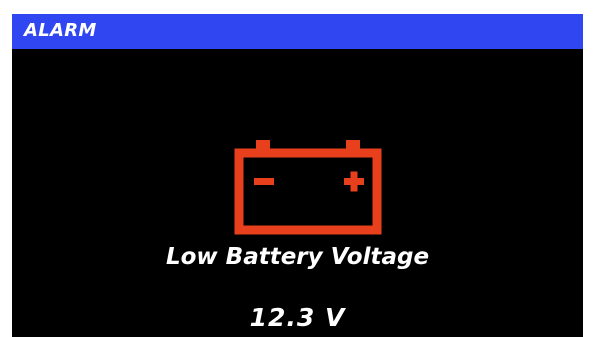 This screenshot has width=595, height=337. I want to click on alarm-message: Low Battery Voltage, so click(297, 257).